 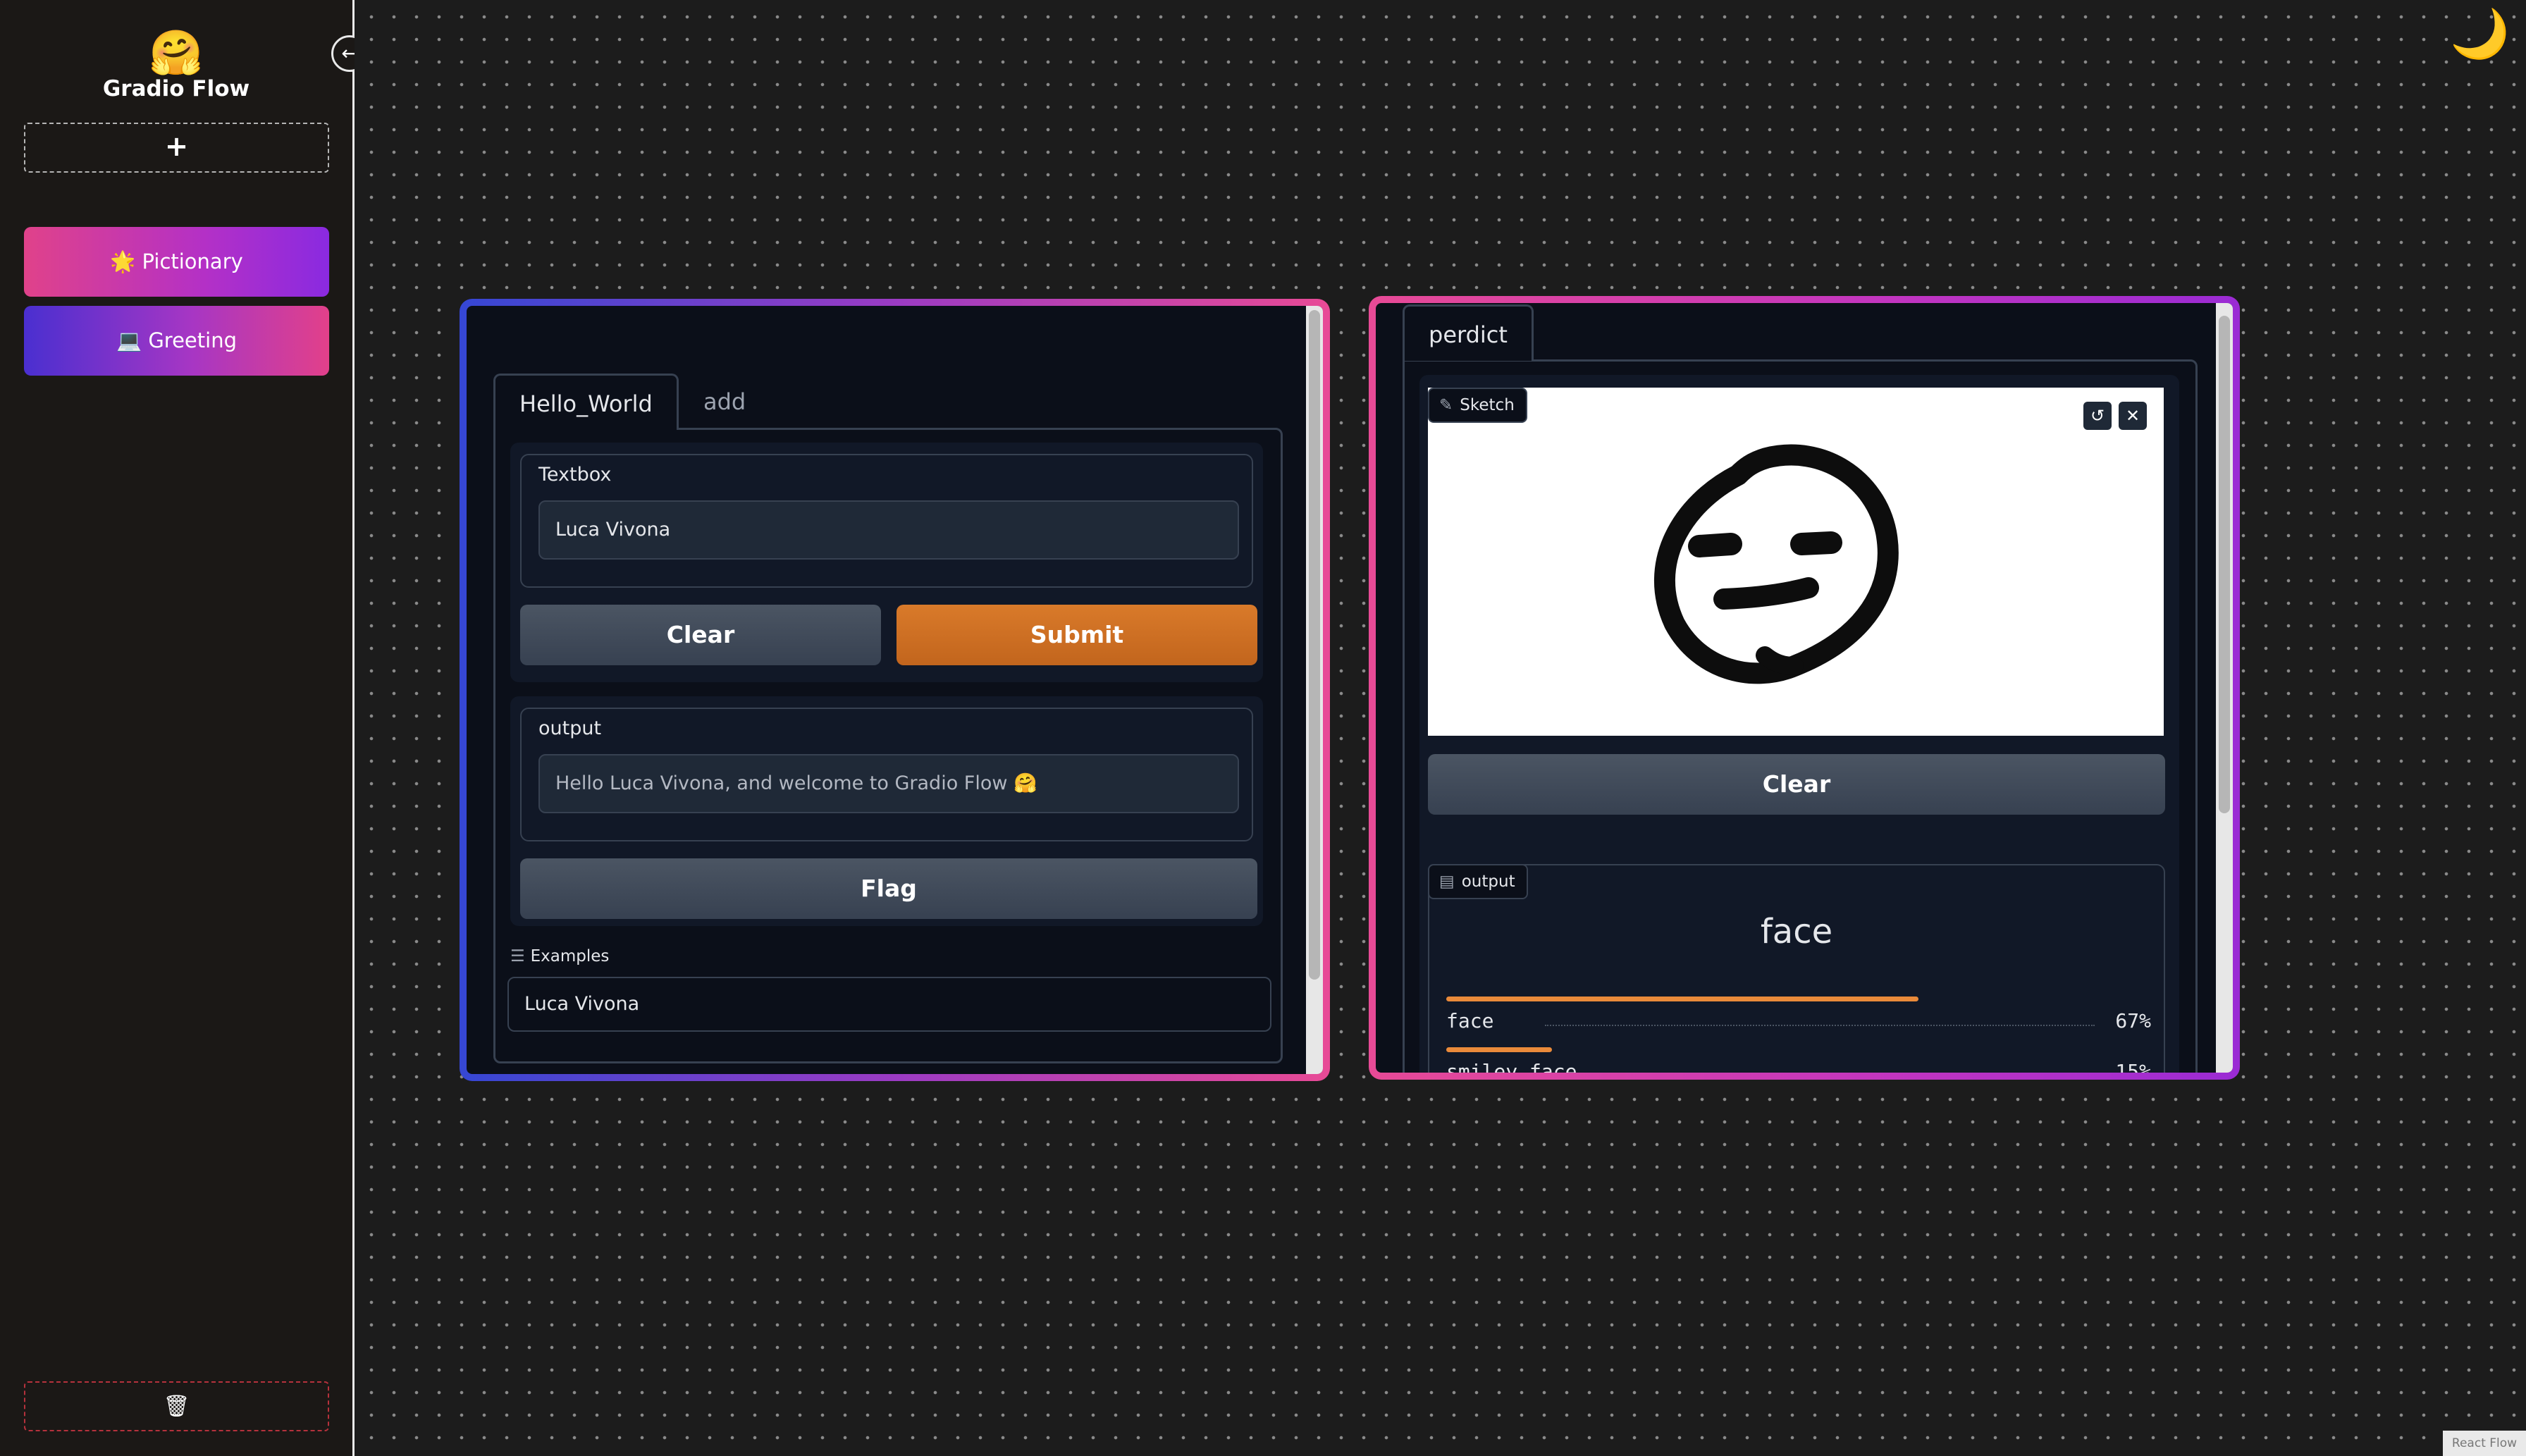 What do you see at coordinates (2133, 1020) in the screenshot?
I see `confidence-percent: 67%` at bounding box center [2133, 1020].